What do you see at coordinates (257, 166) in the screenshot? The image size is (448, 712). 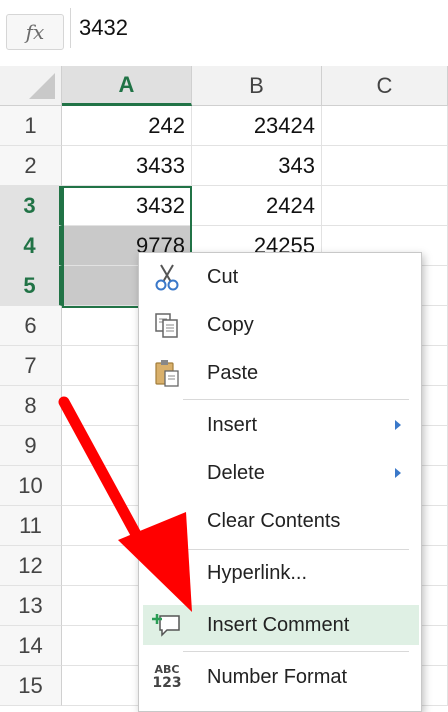 I see `cell-b2: 343` at bounding box center [257, 166].